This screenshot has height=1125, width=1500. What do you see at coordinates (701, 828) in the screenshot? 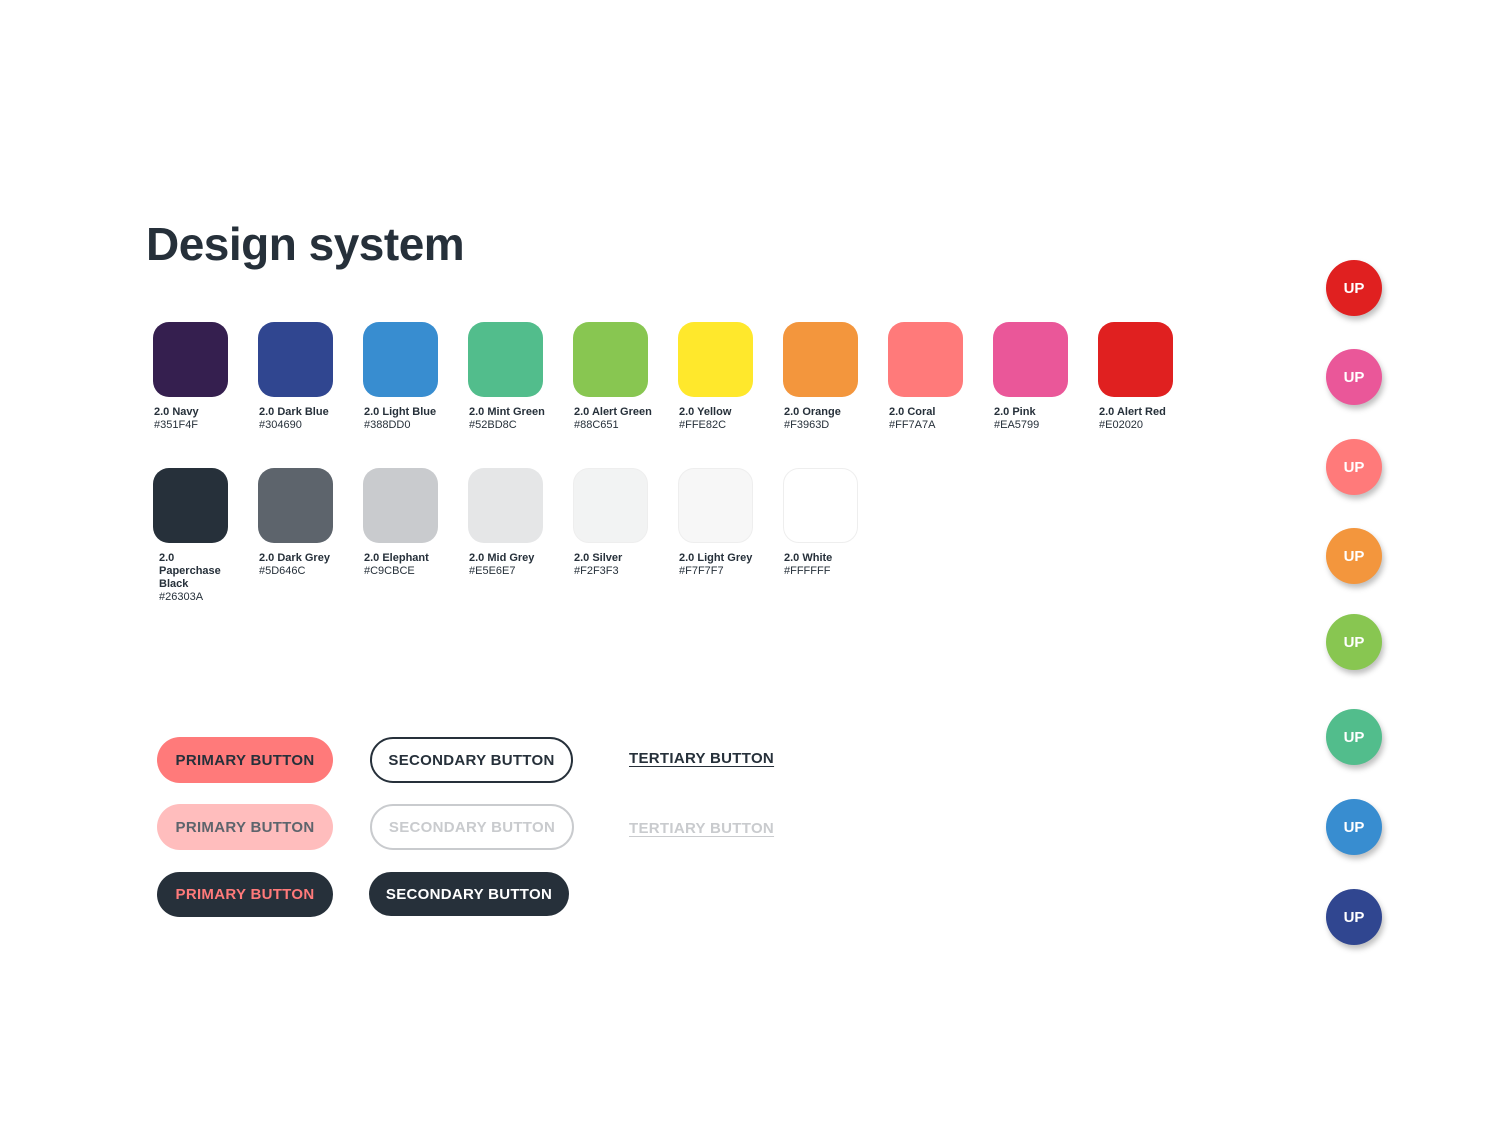
I see `tertiary-button-disabled: TERTIARY BUTTON` at bounding box center [701, 828].